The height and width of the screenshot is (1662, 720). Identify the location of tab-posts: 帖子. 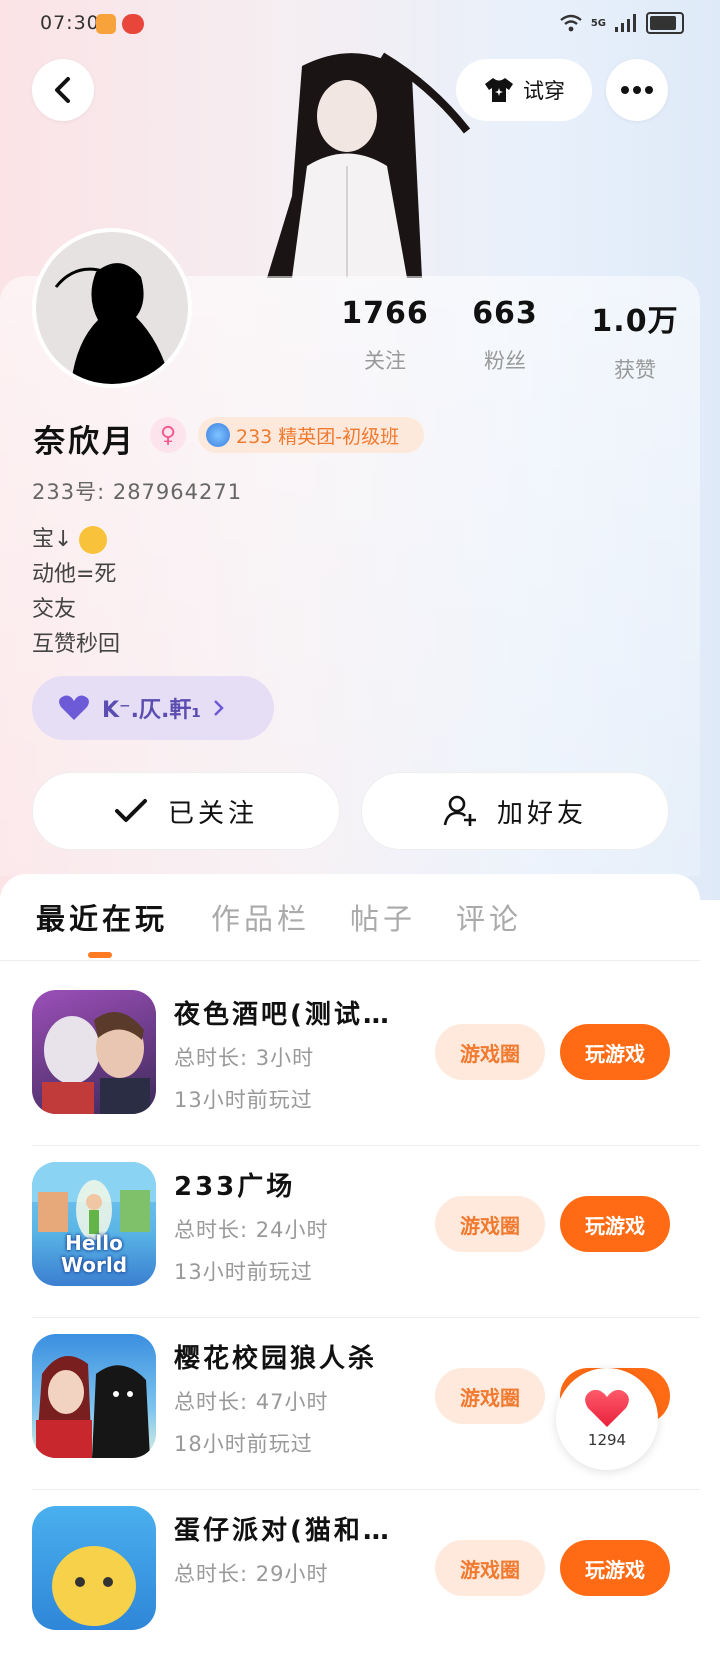
(383, 917).